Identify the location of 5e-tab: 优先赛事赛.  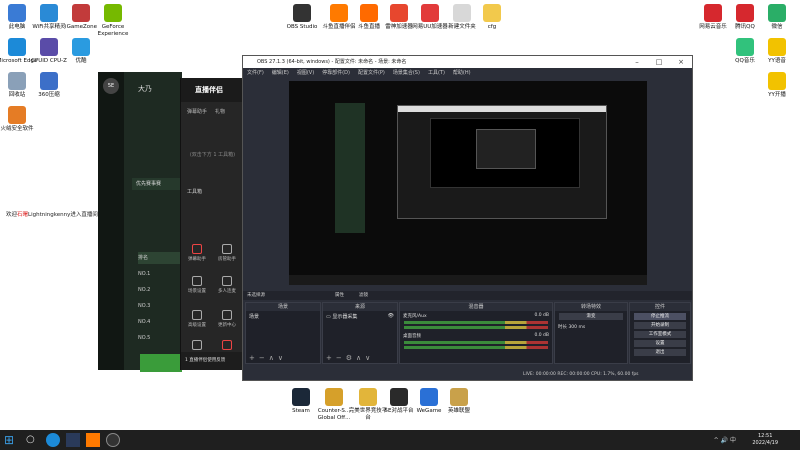
(157, 184).